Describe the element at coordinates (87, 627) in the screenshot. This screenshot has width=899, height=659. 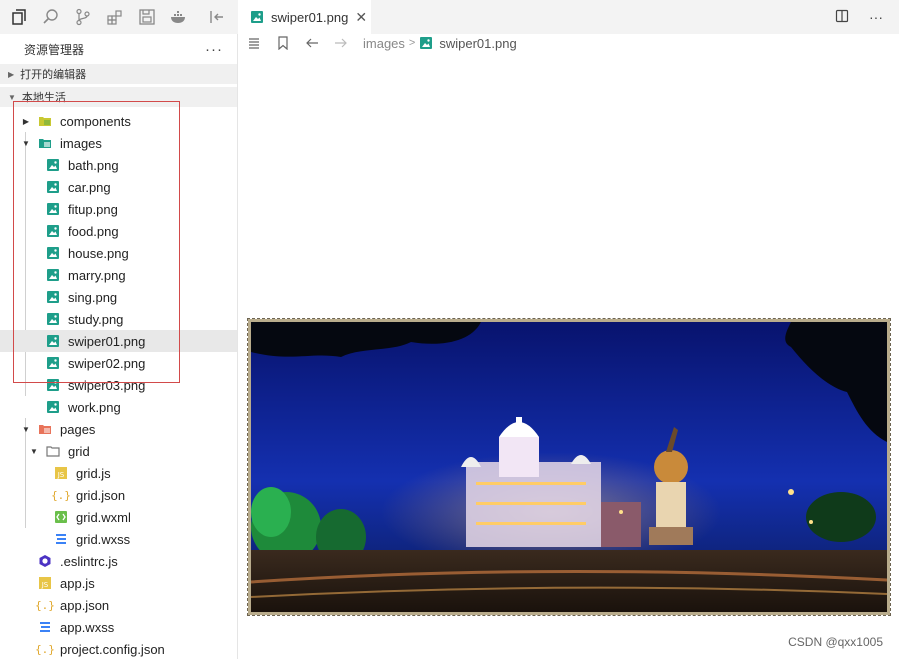
I see `tree-label: app.wxss` at that location.